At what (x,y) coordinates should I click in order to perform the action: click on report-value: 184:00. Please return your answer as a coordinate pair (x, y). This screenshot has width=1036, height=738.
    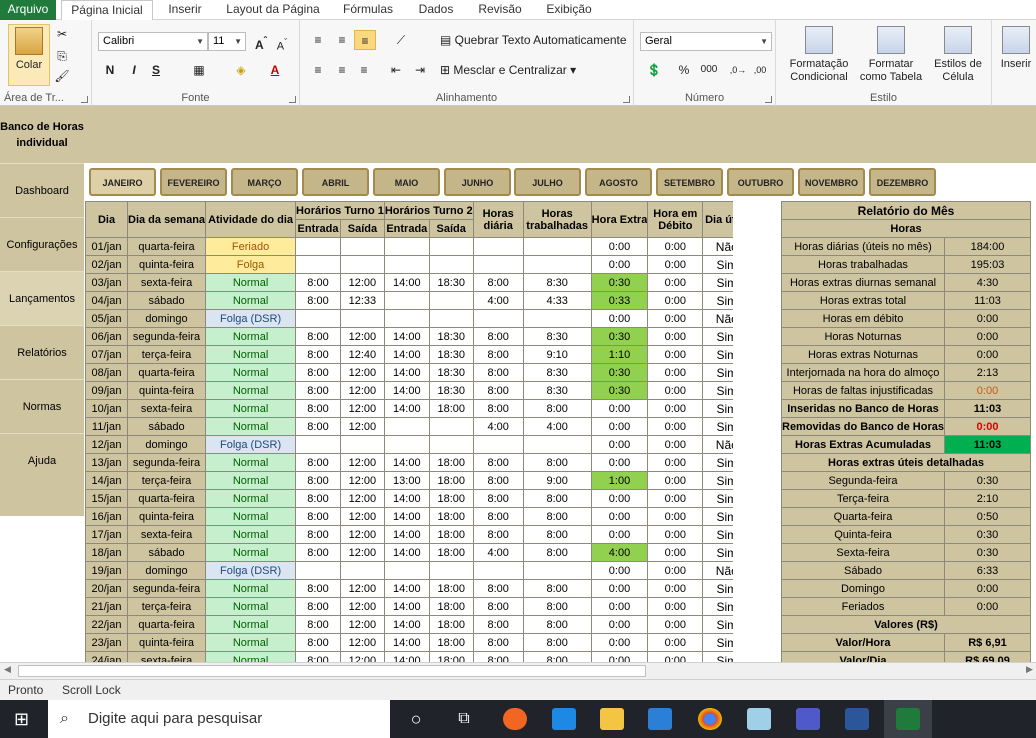
    Looking at the image, I should click on (987, 246).